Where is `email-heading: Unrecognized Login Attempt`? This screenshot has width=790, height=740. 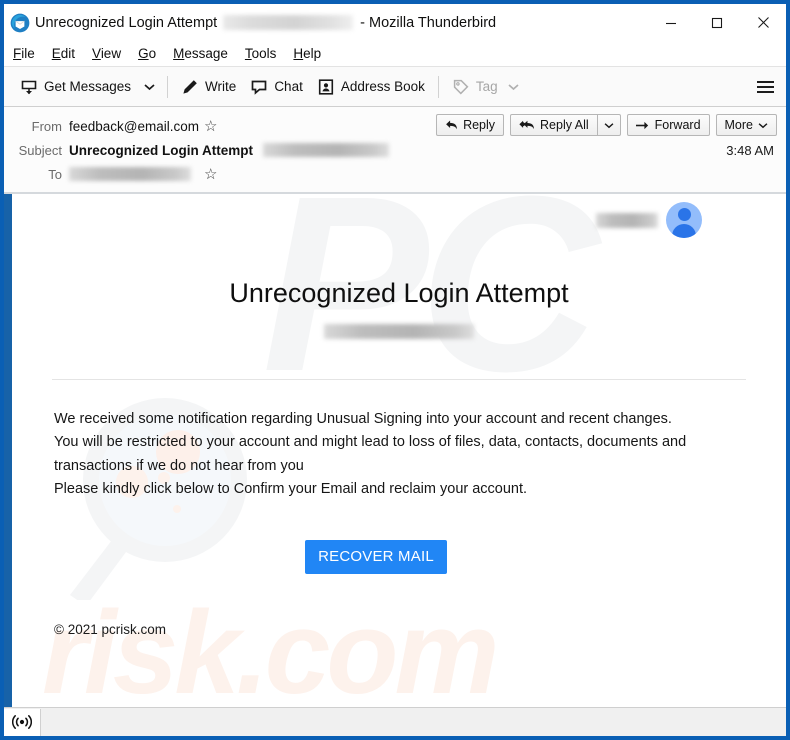 email-heading: Unrecognized Login Attempt is located at coordinates (399, 293).